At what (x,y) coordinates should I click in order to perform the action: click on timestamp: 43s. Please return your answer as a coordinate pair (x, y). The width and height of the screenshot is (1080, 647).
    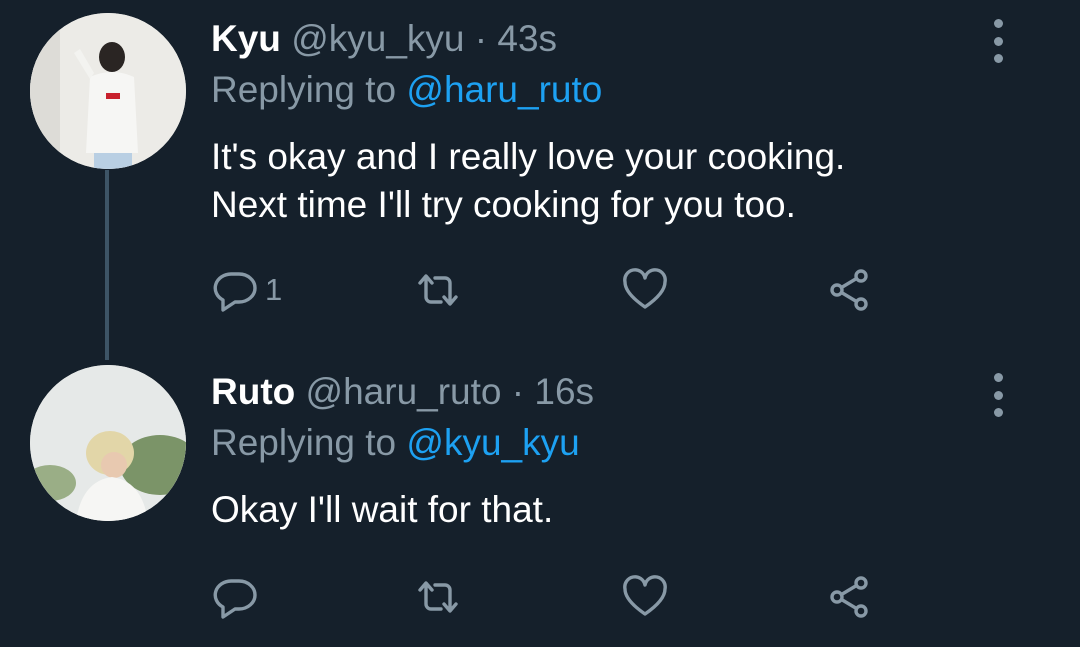
    Looking at the image, I should click on (527, 38).